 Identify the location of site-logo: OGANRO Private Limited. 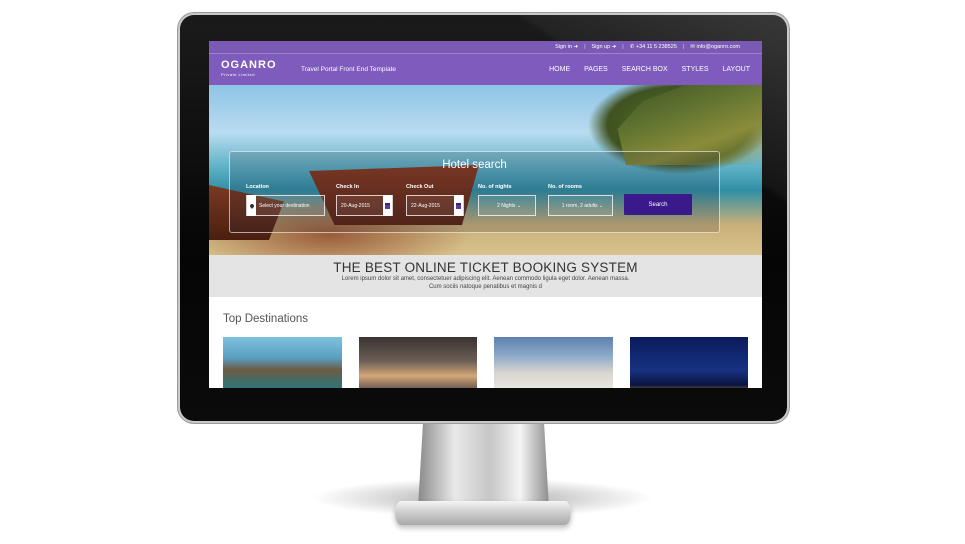
(261, 69).